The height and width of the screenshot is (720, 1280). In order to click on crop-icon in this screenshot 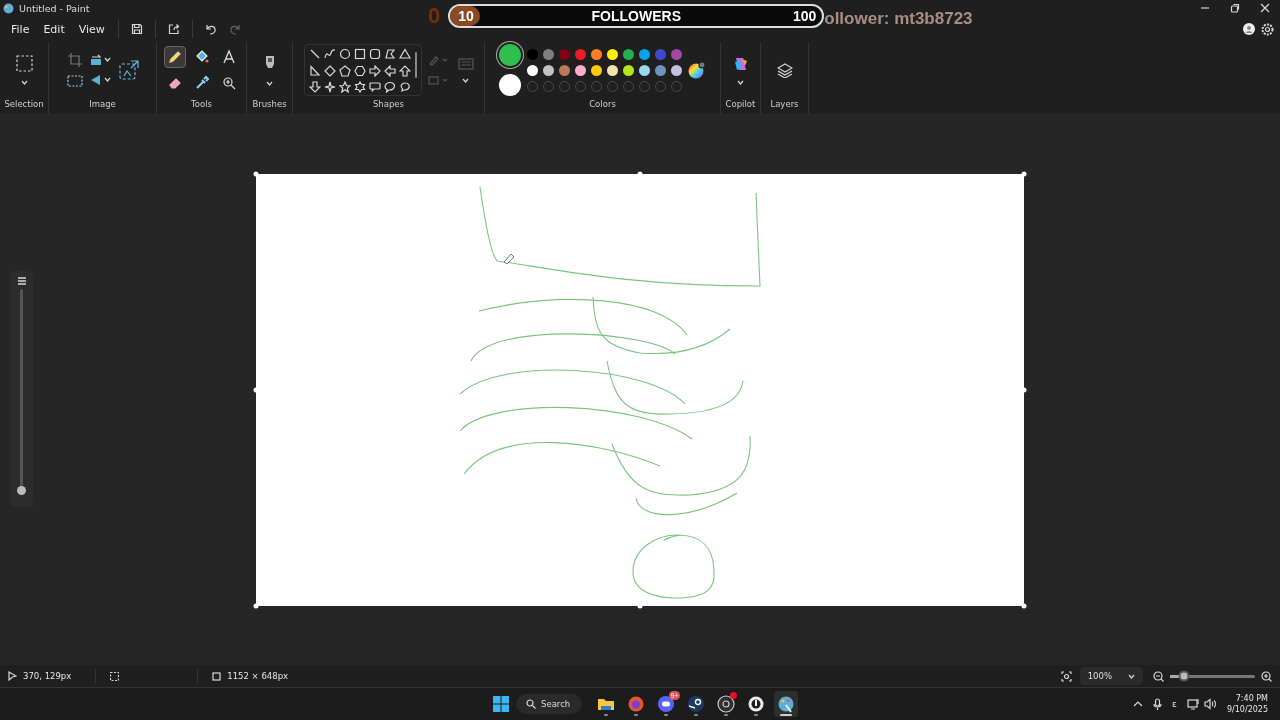, I will do `click(74, 60)`.